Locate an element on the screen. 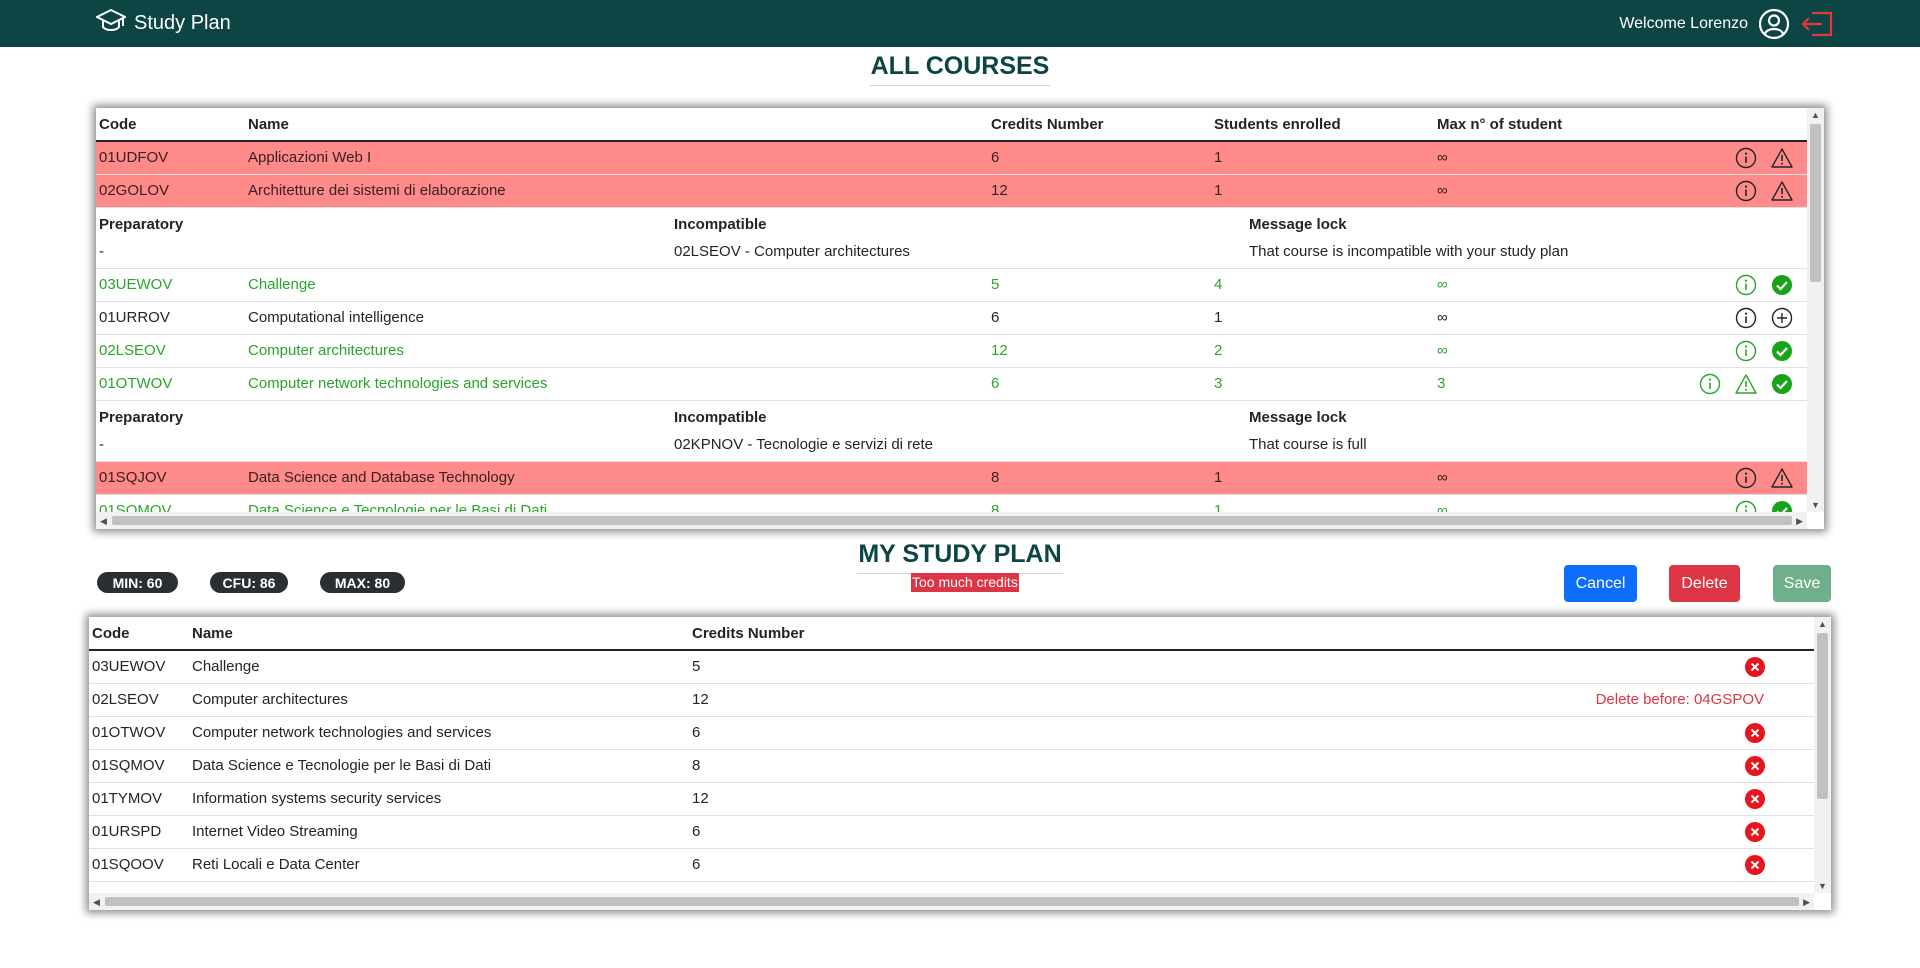 This screenshot has height=968, width=1920. study-plan-header-row: Code Name Credits Number is located at coordinates (951, 634).